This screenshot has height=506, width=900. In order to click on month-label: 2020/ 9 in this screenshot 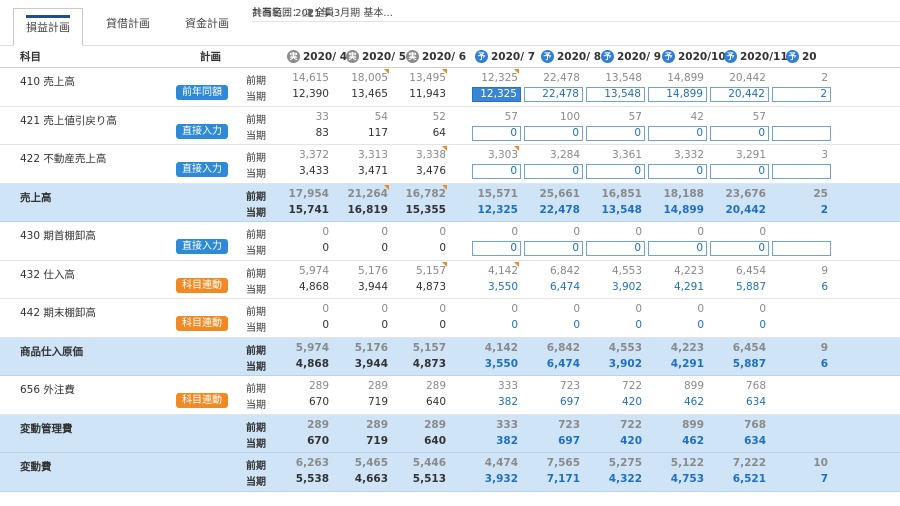, I will do `click(639, 57)`.